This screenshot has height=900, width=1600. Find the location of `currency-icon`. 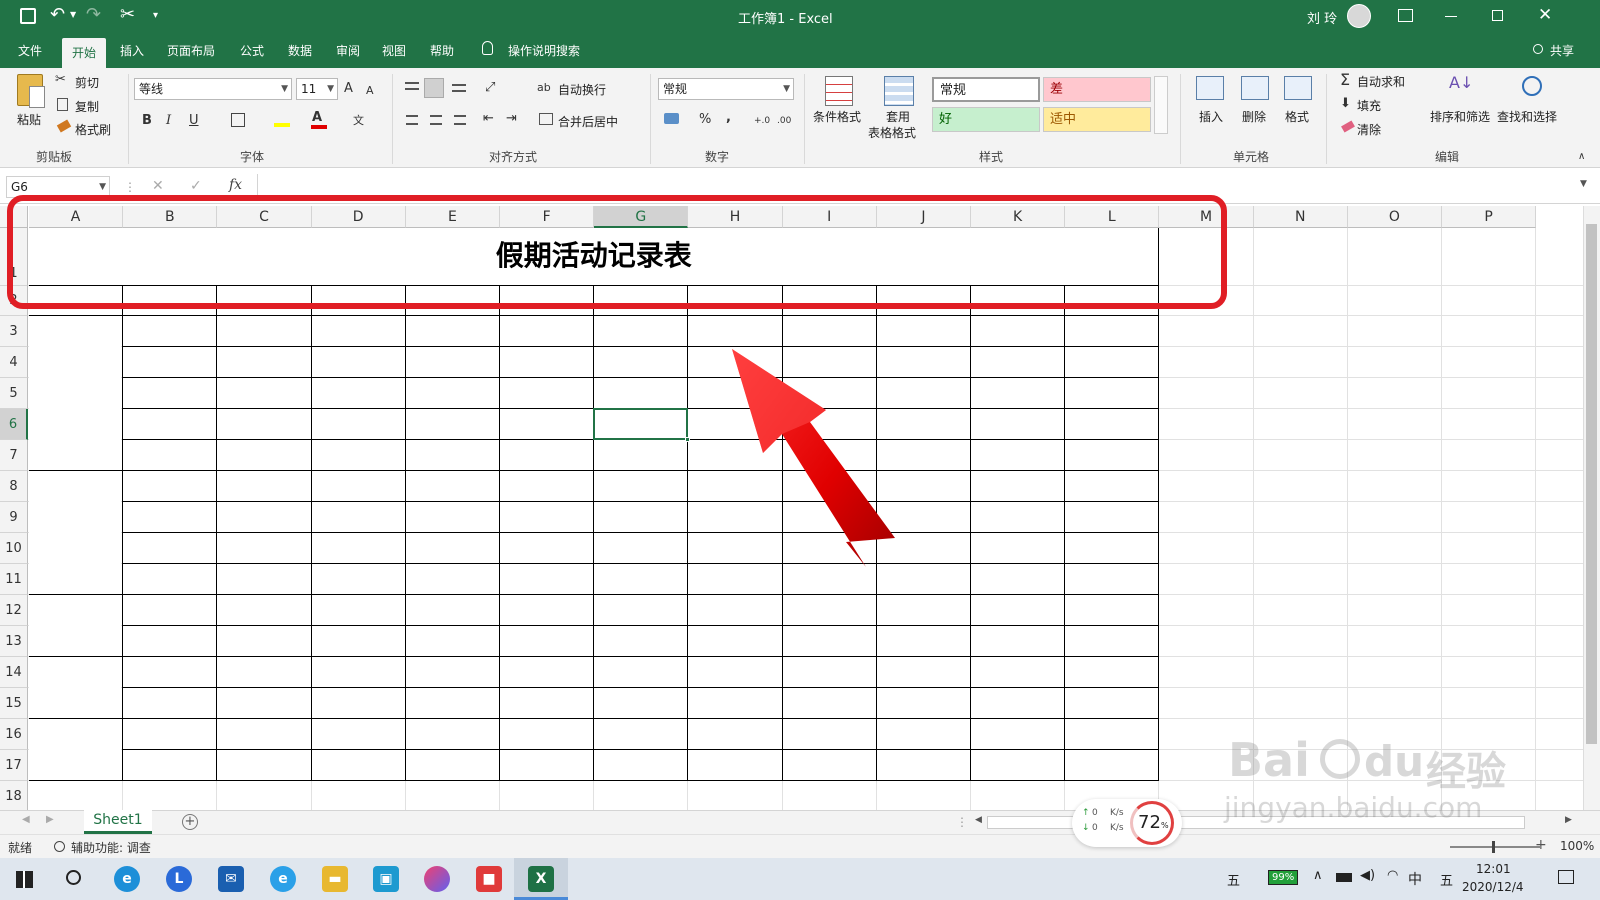

currency-icon is located at coordinates (671, 118).